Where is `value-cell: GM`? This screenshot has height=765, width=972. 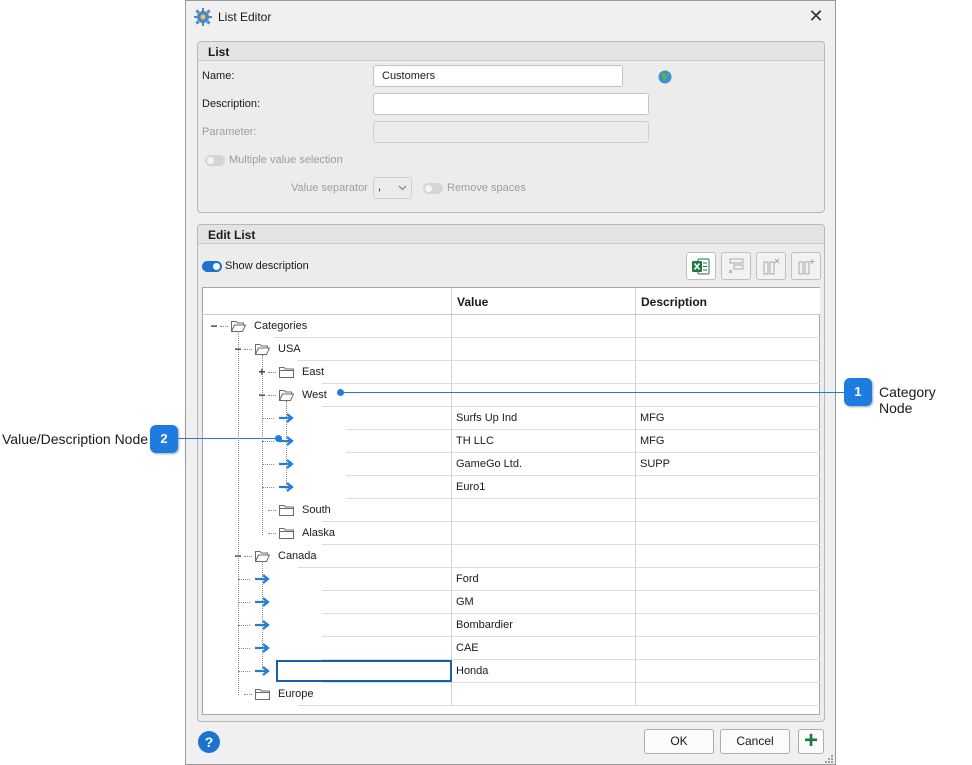
value-cell: GM is located at coordinates (465, 602).